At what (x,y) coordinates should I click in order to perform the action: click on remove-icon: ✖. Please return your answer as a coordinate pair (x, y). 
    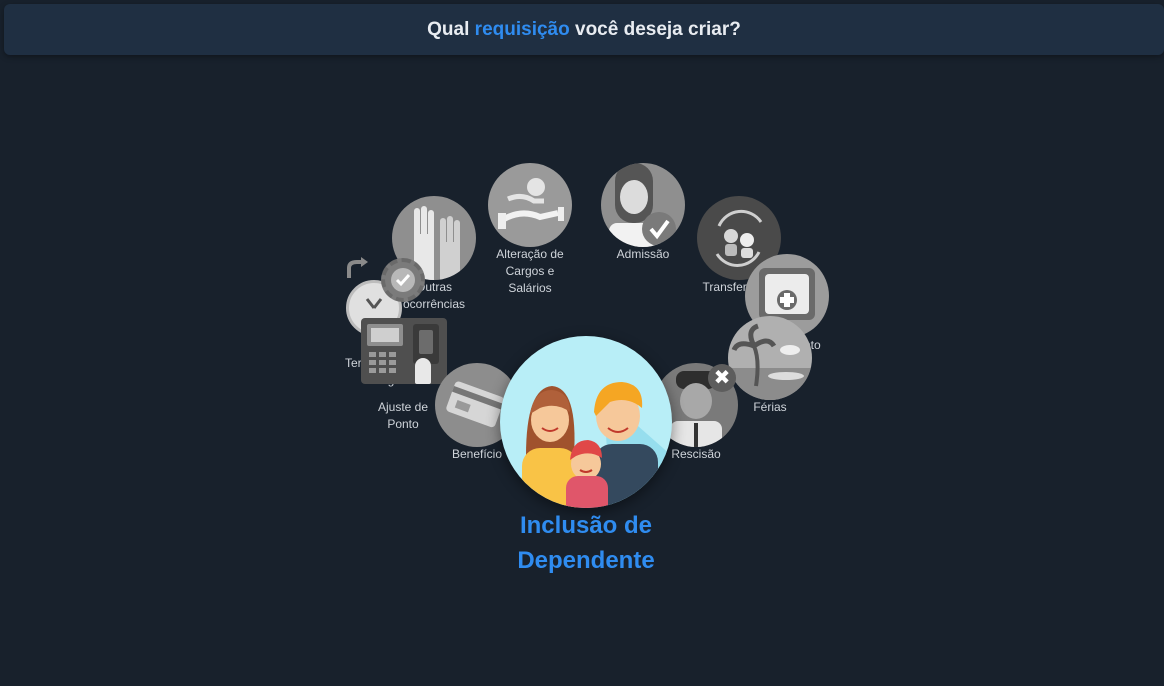
    Looking at the image, I should click on (722, 378).